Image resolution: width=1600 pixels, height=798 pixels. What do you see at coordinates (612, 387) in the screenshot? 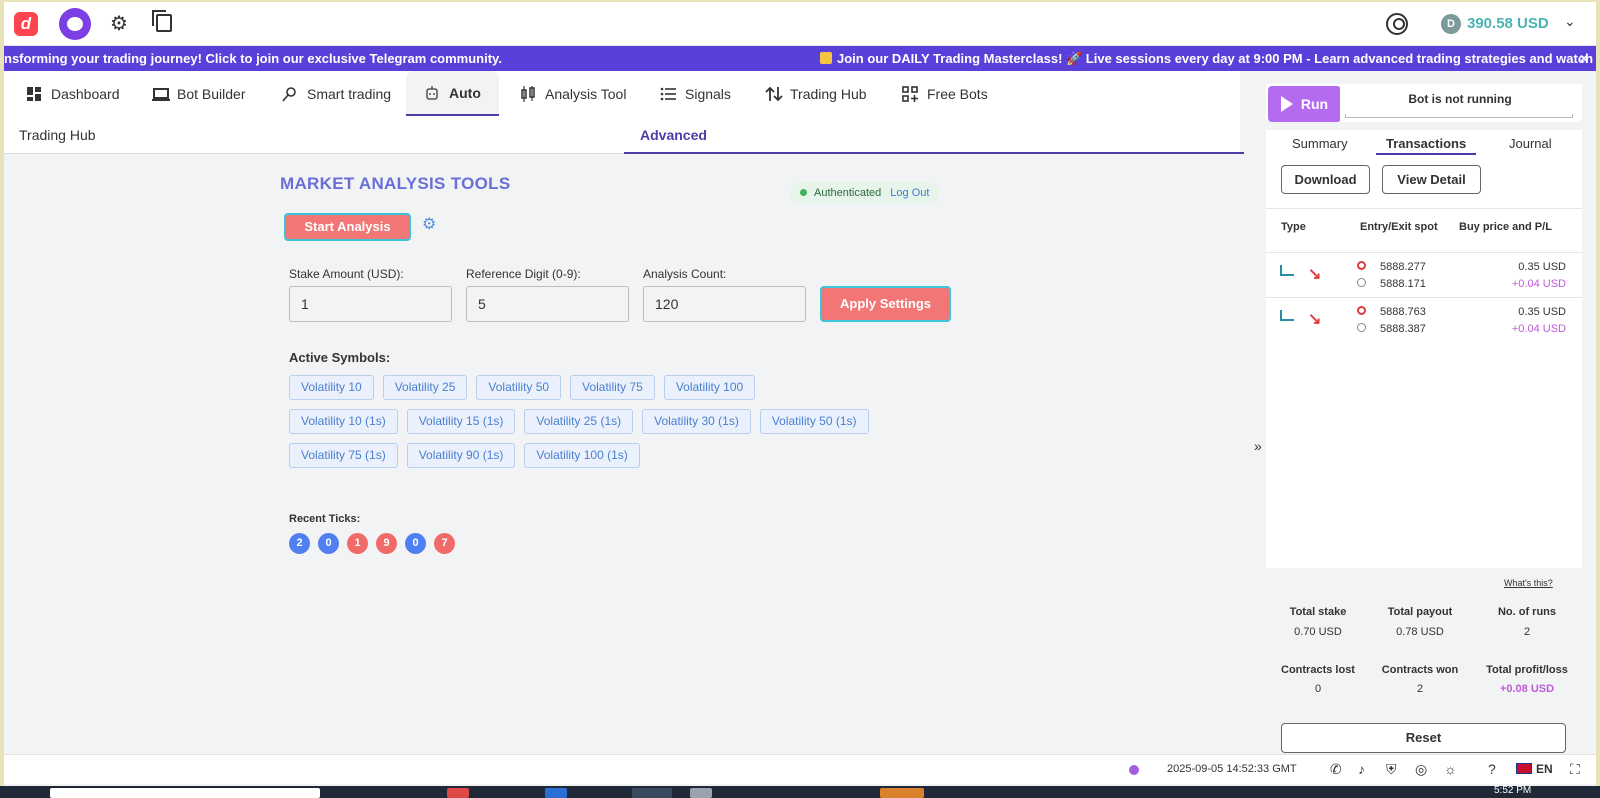
I see `symbol-chip: Volatility 75` at bounding box center [612, 387].